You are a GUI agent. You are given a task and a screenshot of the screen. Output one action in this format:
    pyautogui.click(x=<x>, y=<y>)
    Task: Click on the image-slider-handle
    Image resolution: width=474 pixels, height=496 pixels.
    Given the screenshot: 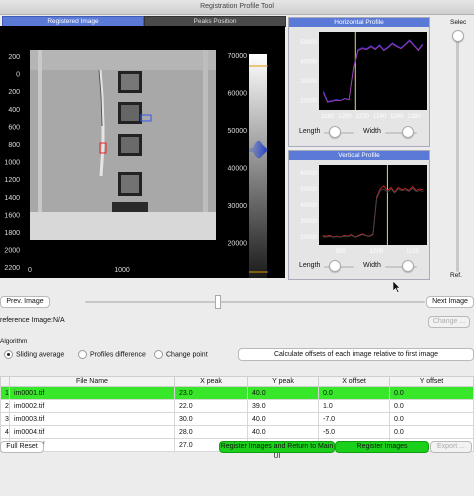 What is the action you would take?
    pyautogui.click(x=218, y=302)
    